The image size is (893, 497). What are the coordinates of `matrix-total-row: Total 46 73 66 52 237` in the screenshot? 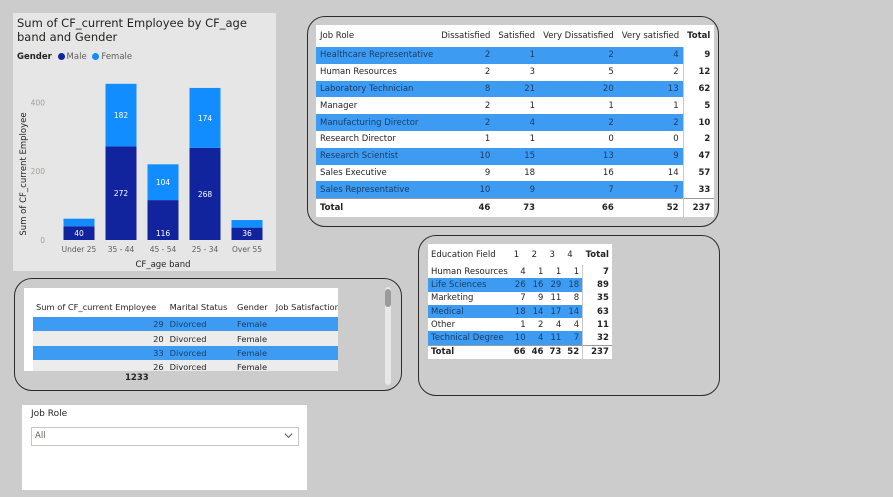 It's located at (515, 208).